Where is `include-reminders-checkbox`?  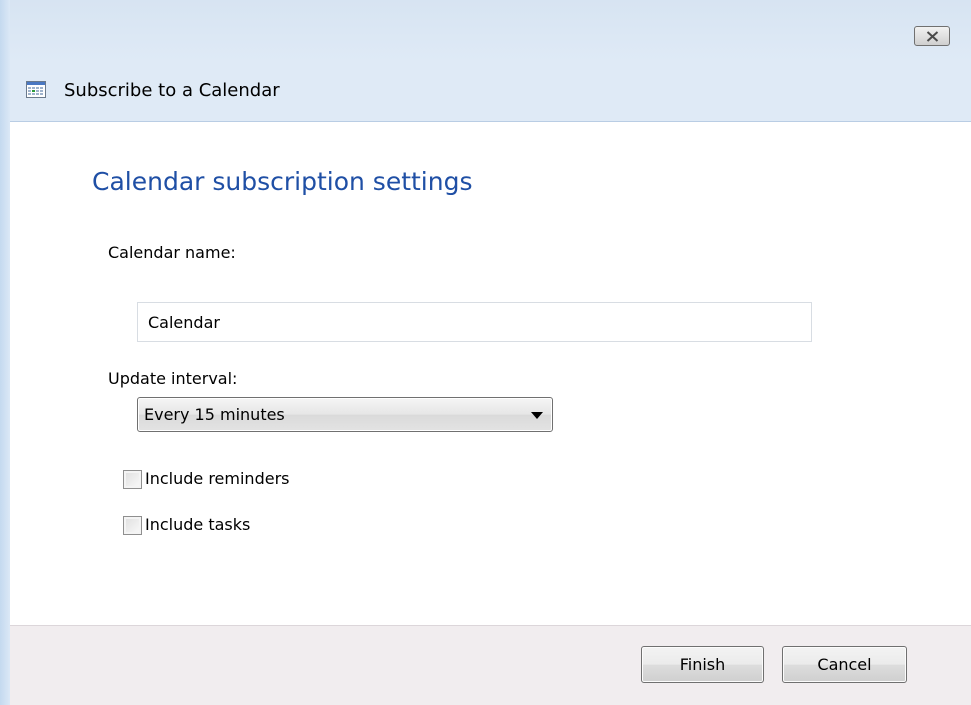
include-reminders-checkbox is located at coordinates (132, 479).